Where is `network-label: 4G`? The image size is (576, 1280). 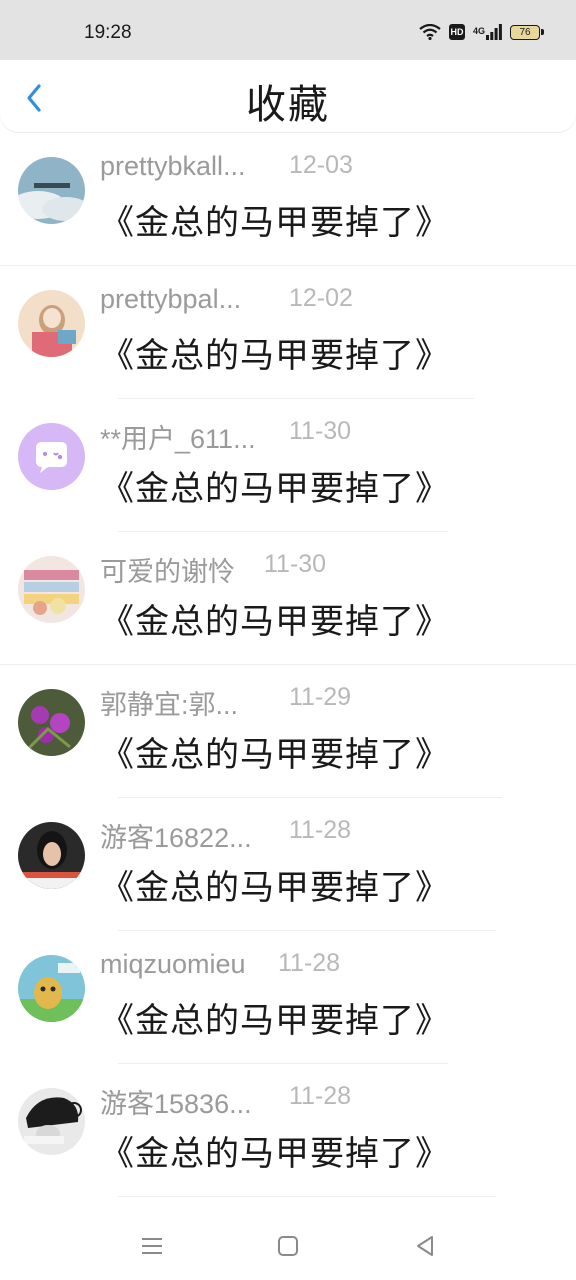
network-label: 4G is located at coordinates (478, 31).